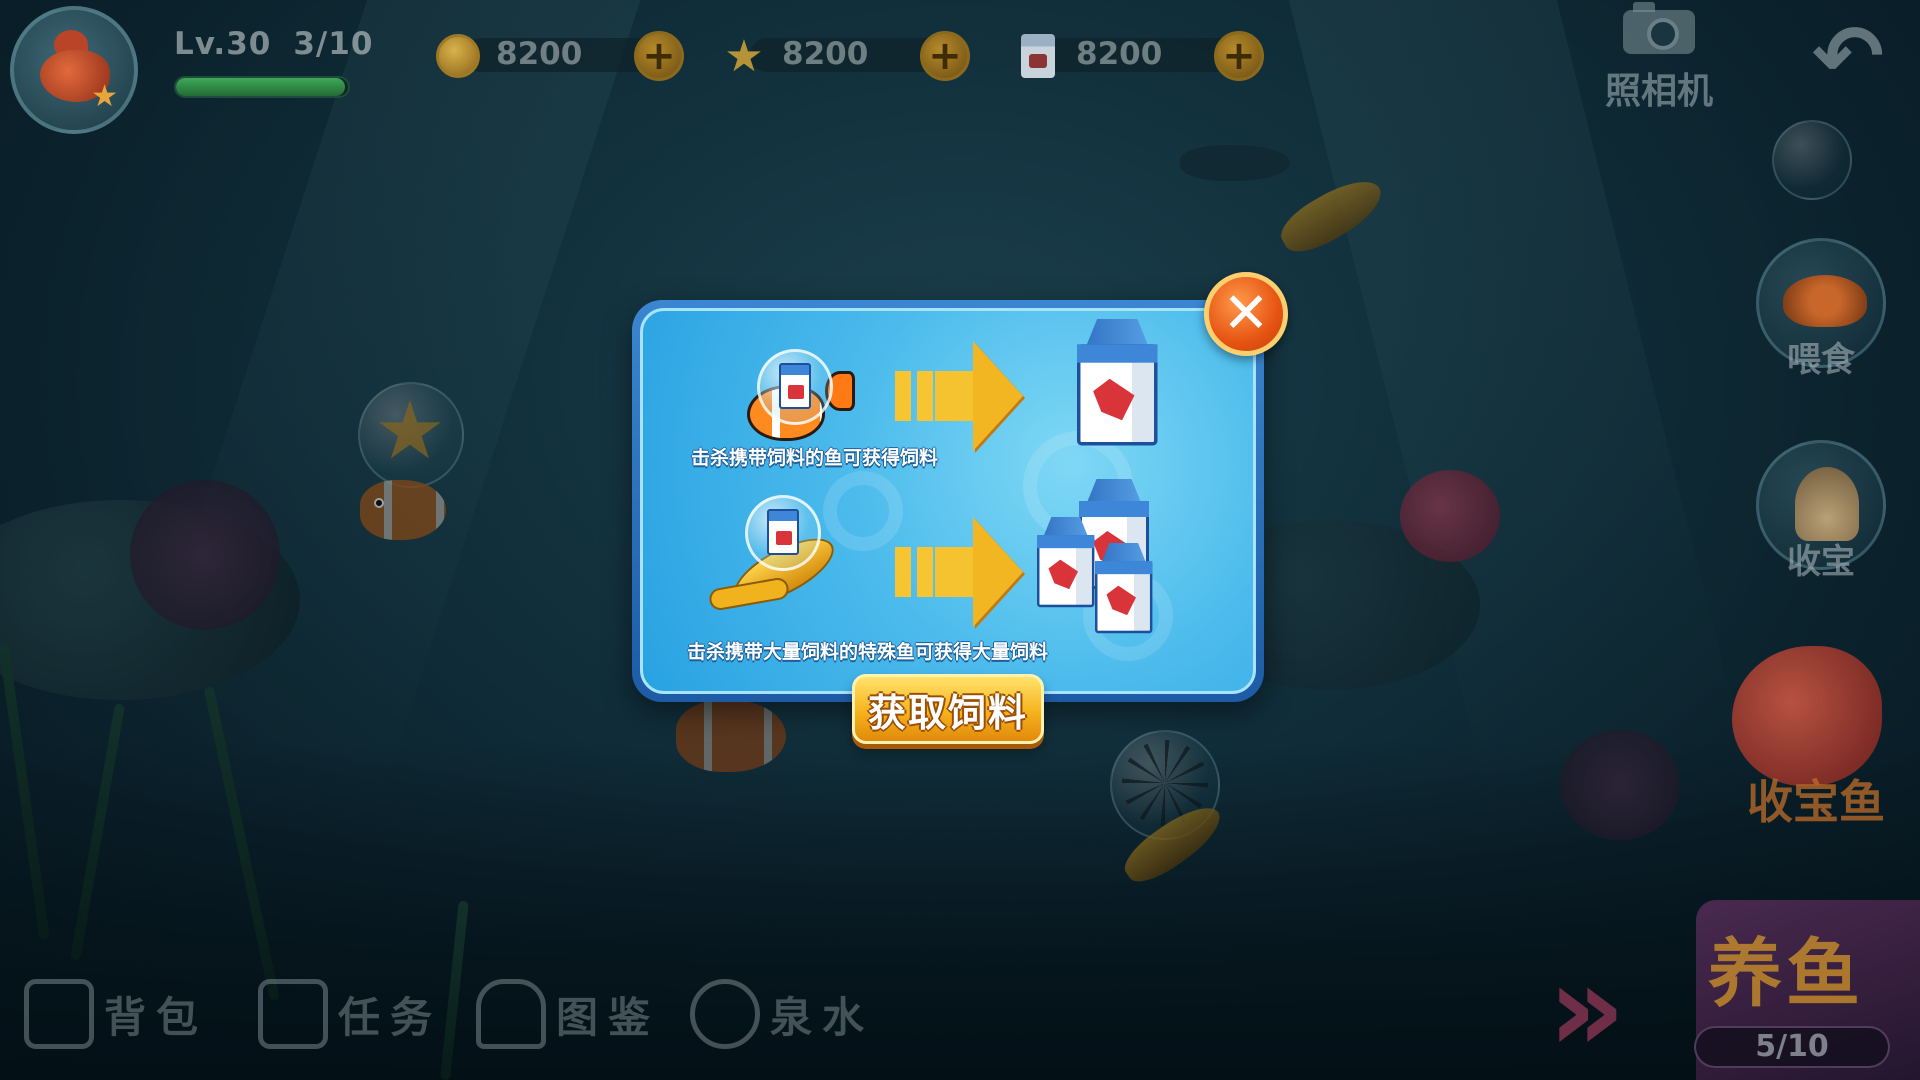  What do you see at coordinates (293, 1014) in the screenshot?
I see `task-list-icon` at bounding box center [293, 1014].